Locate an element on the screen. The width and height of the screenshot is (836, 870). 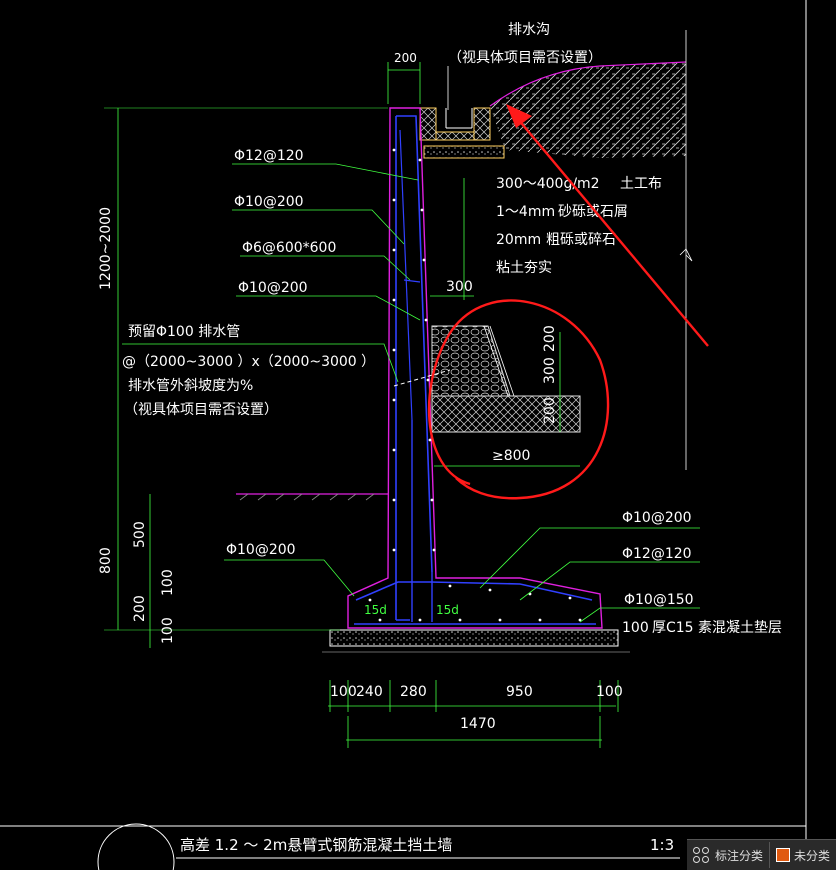
cushion-thickness: 100 is located at coordinates (635, 628).